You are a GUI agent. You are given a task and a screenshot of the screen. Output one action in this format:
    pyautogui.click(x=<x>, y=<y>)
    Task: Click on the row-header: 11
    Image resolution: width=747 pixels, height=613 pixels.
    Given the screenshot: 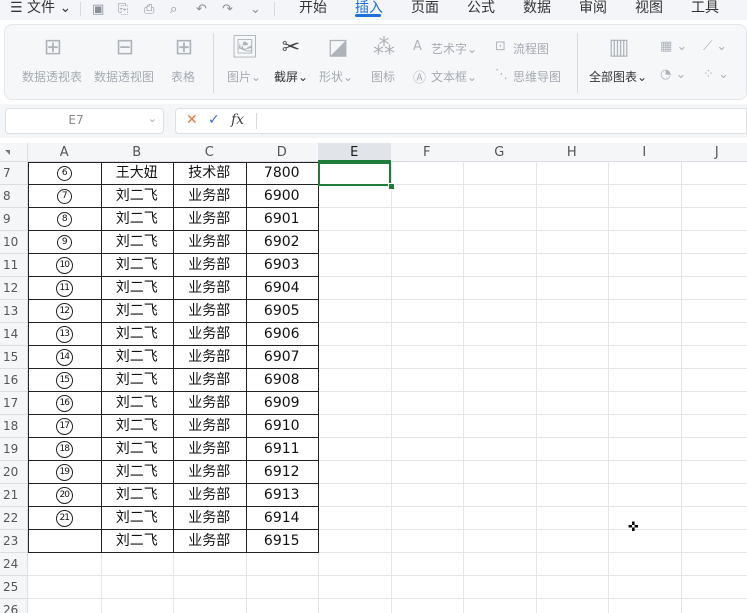 What is the action you would take?
    pyautogui.click(x=14, y=265)
    